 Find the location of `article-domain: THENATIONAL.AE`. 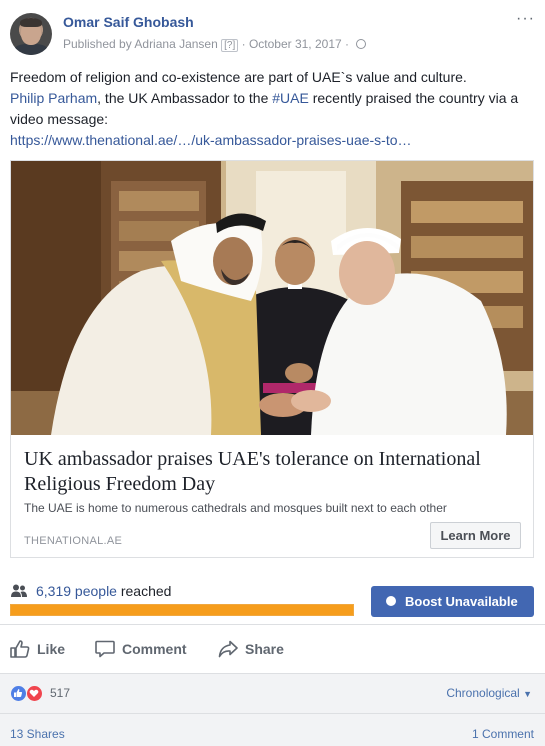

article-domain: THENATIONAL.AE is located at coordinates (73, 541).